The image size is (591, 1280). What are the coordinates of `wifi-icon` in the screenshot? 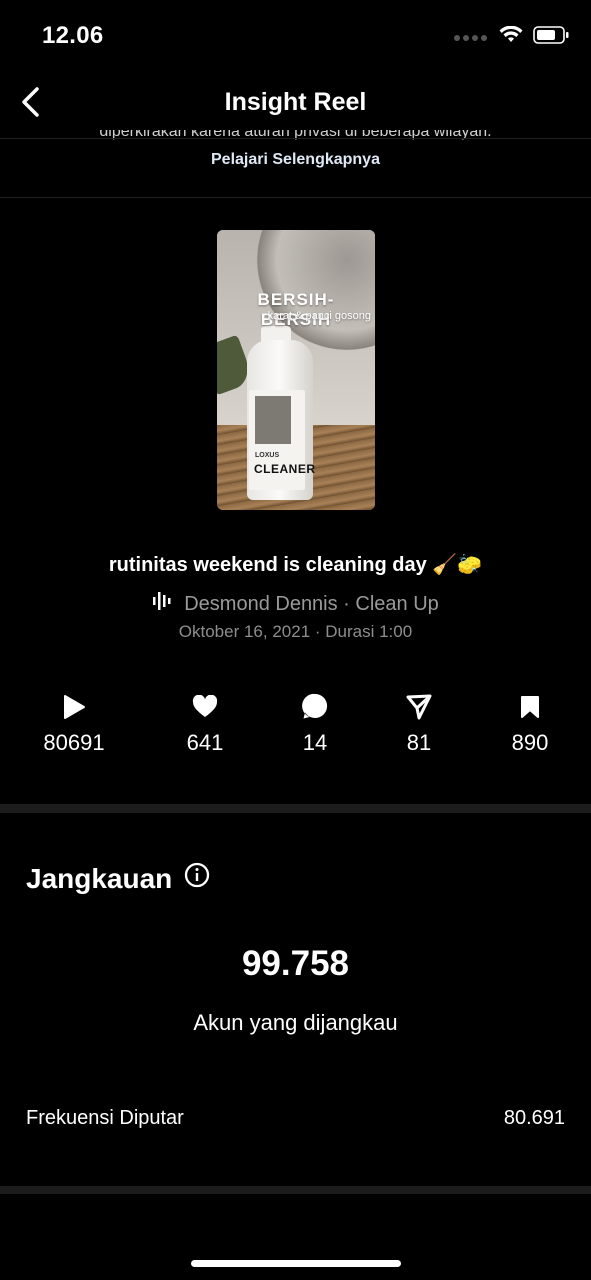 It's located at (511, 37).